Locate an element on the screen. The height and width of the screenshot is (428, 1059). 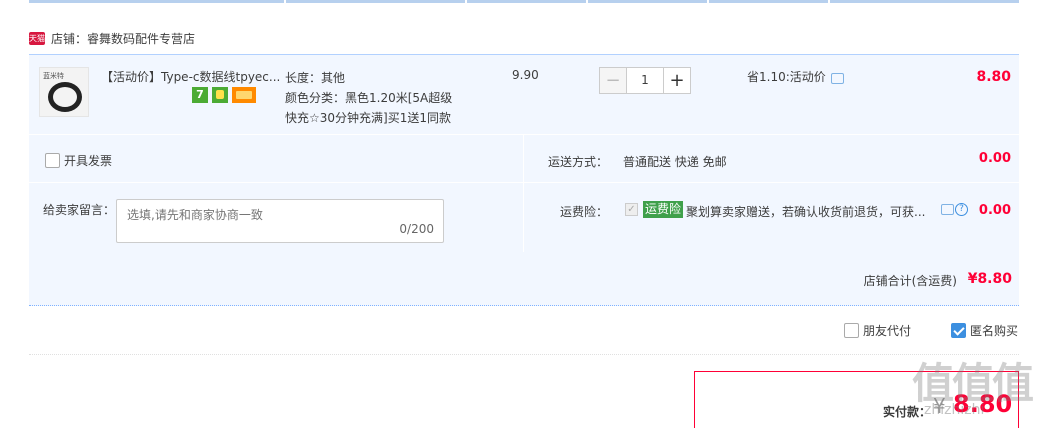
thumbnail-brand: 蓝米特 is located at coordinates (53, 76).